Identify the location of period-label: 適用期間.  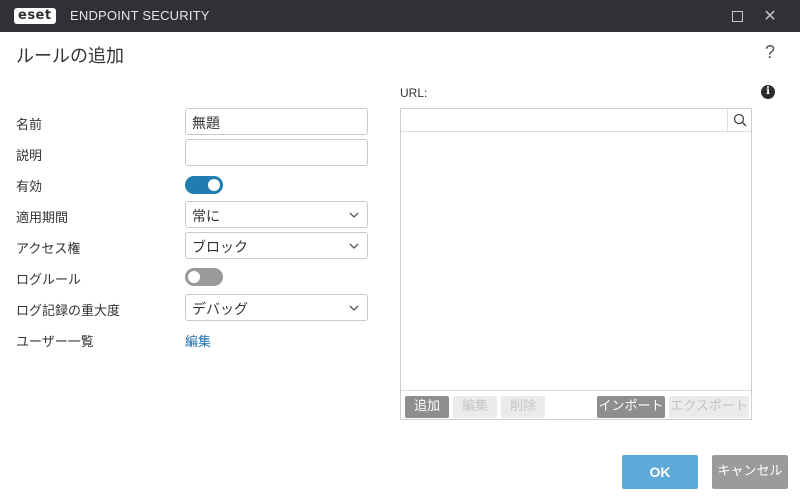
(42, 218).